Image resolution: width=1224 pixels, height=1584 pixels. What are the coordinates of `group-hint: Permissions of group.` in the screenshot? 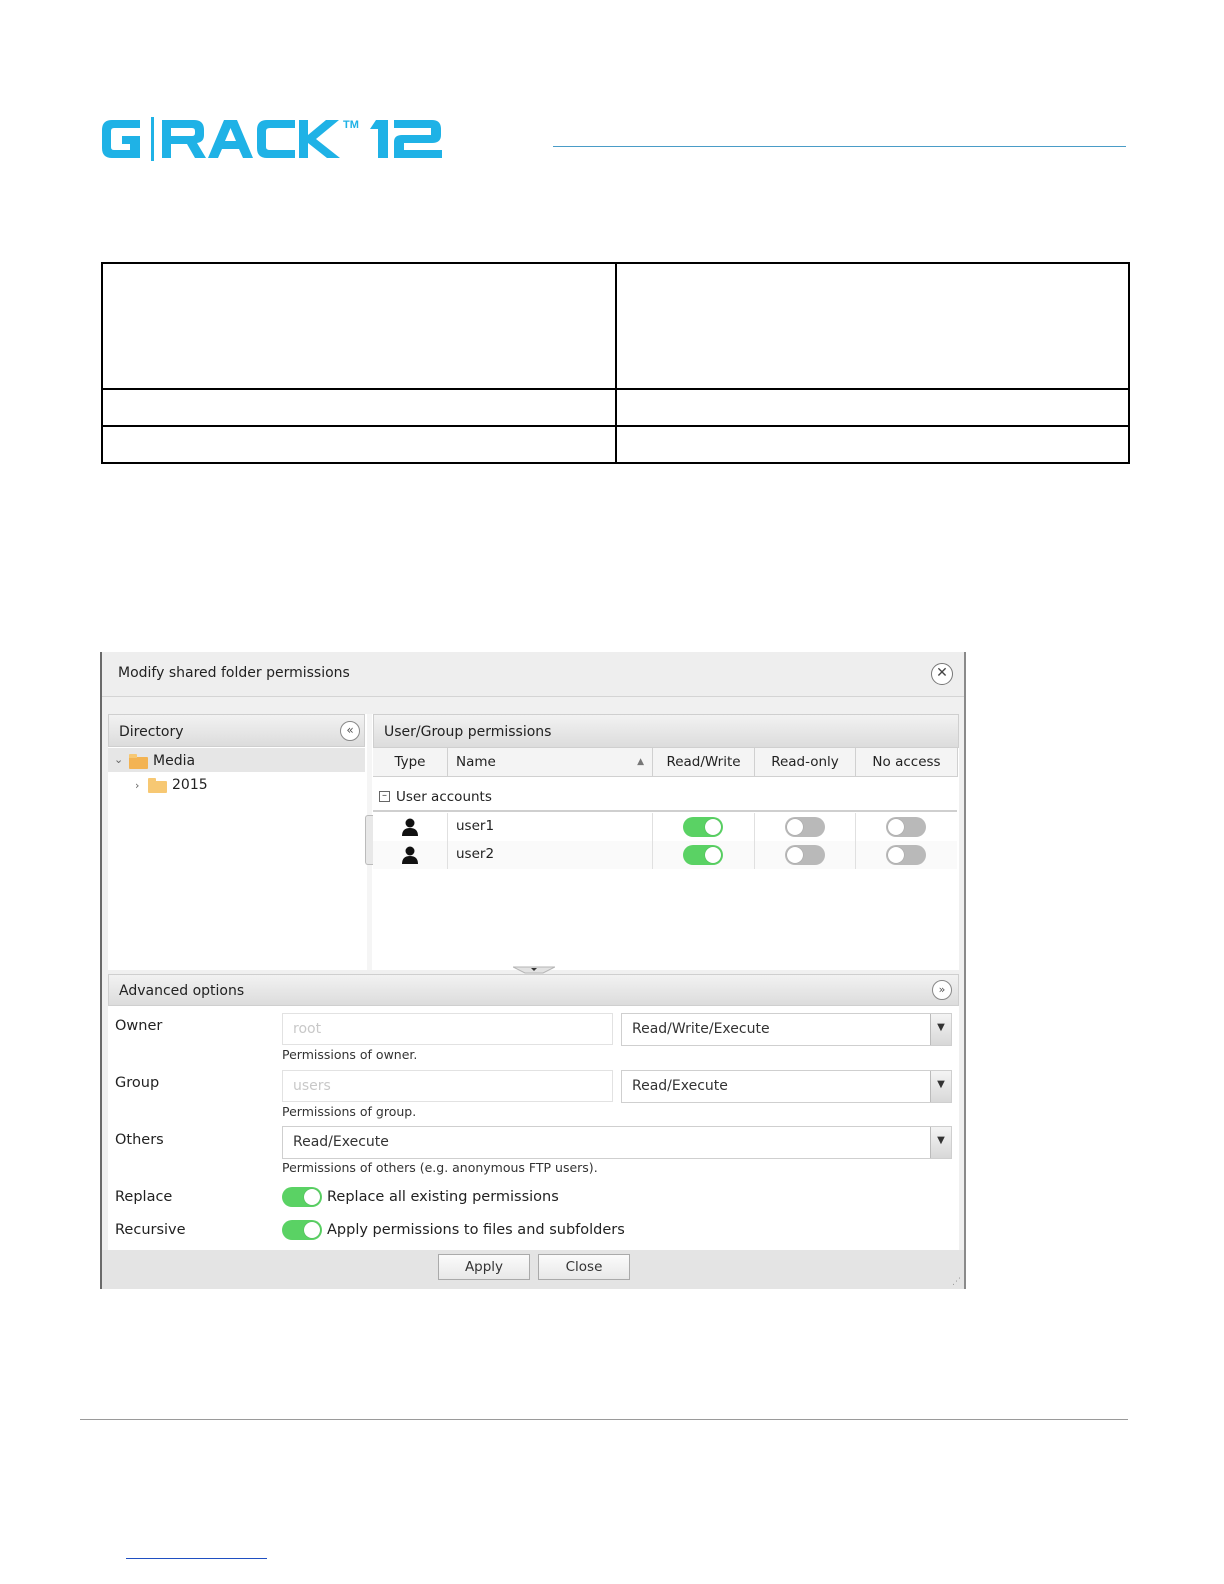 It's located at (349, 1111).